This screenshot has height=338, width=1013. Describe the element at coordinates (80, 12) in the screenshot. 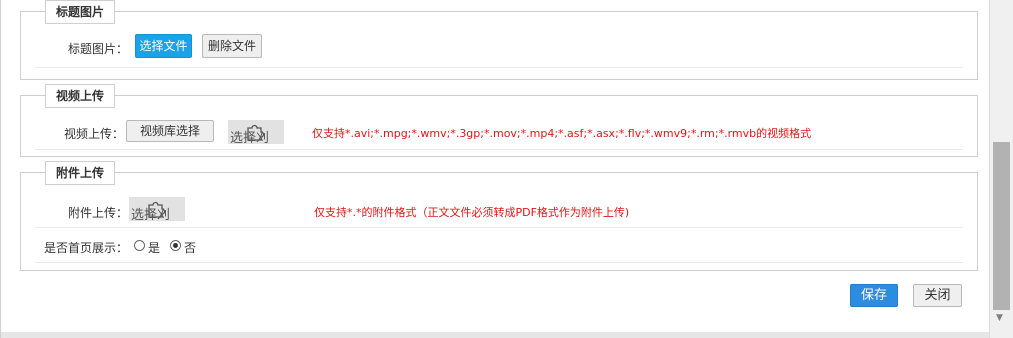

I see `title-image-legend: 标题图片` at that location.